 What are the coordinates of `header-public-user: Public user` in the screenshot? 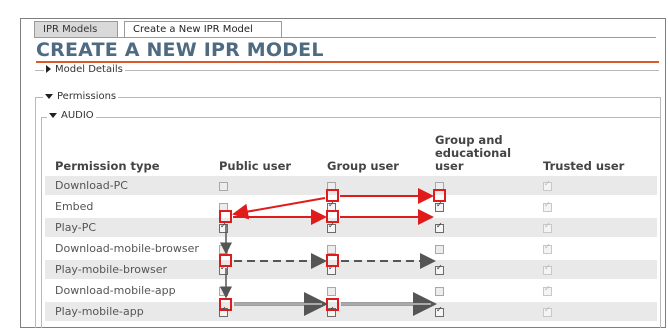 It's located at (255, 166).